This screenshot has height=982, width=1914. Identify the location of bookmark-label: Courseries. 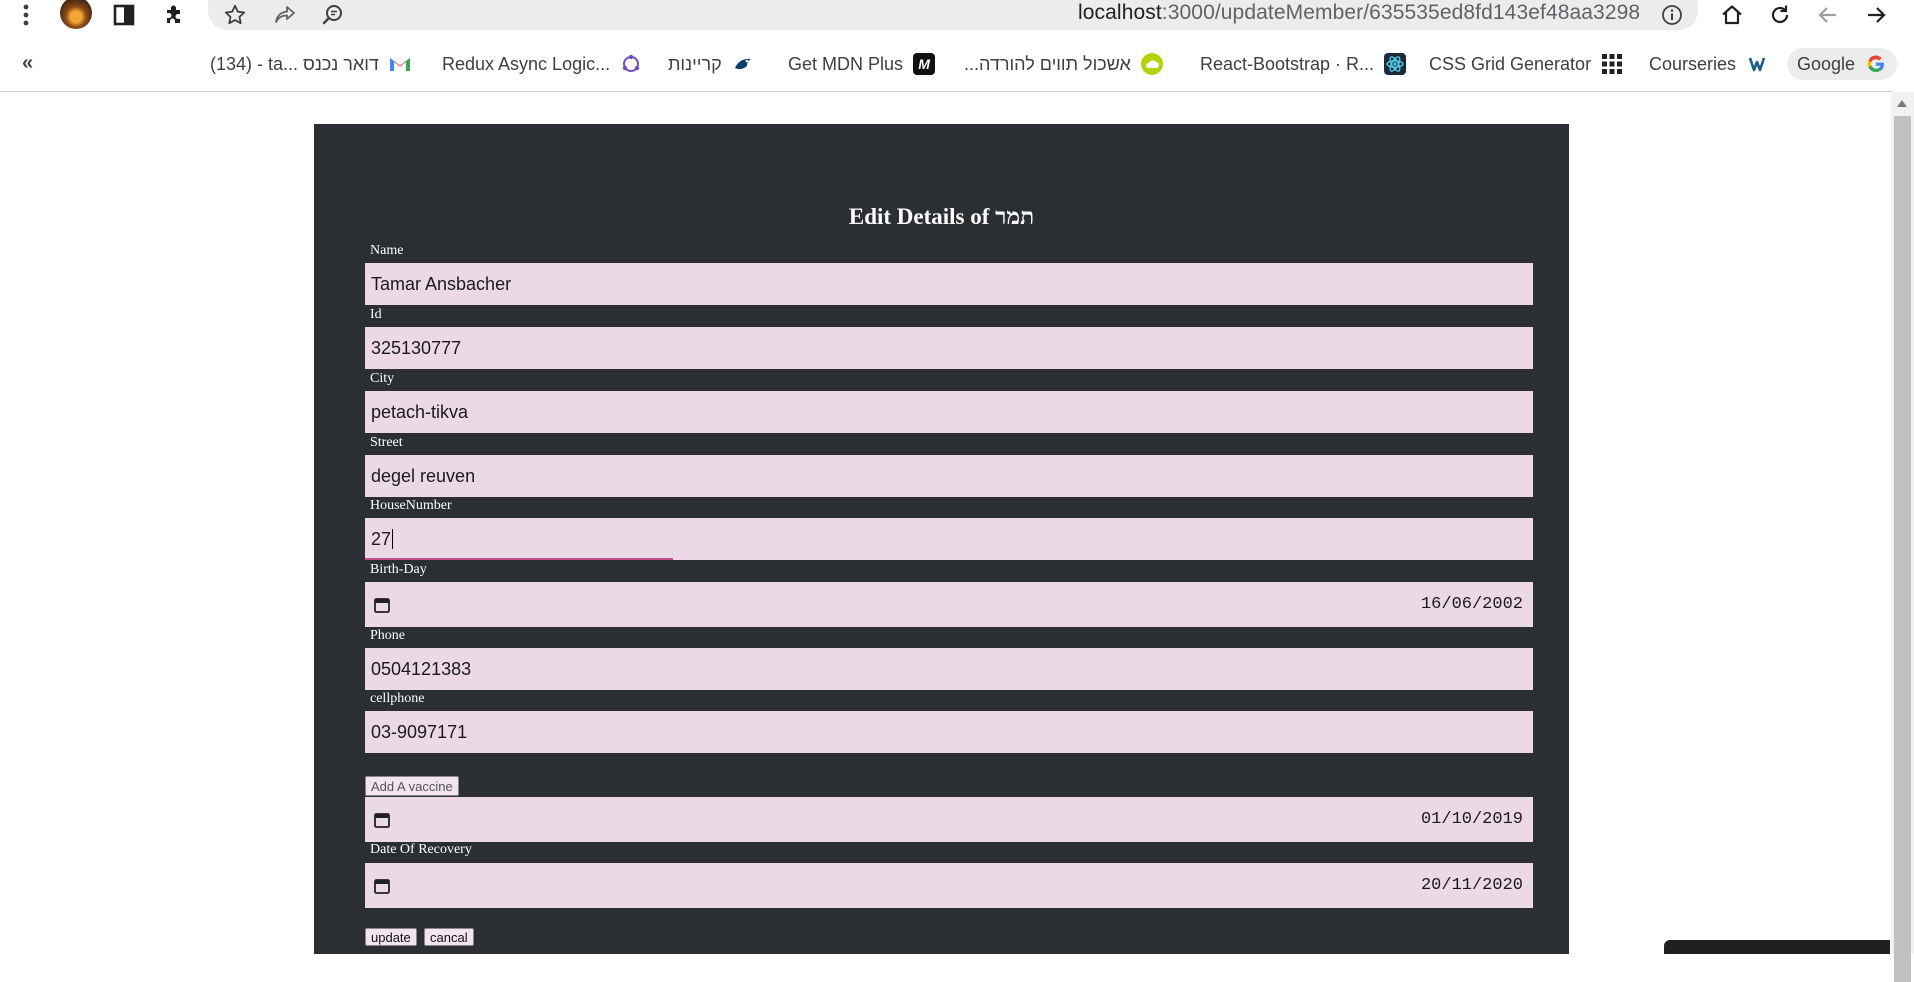
(1693, 63).